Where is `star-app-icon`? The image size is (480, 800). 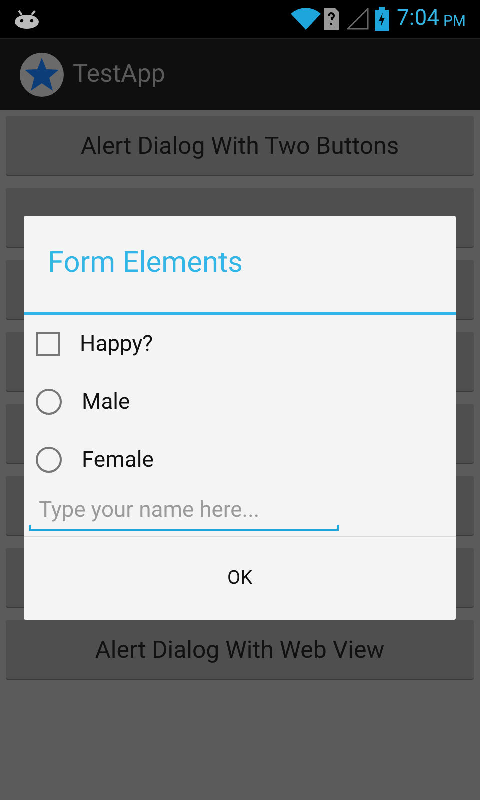 star-app-icon is located at coordinates (42, 74).